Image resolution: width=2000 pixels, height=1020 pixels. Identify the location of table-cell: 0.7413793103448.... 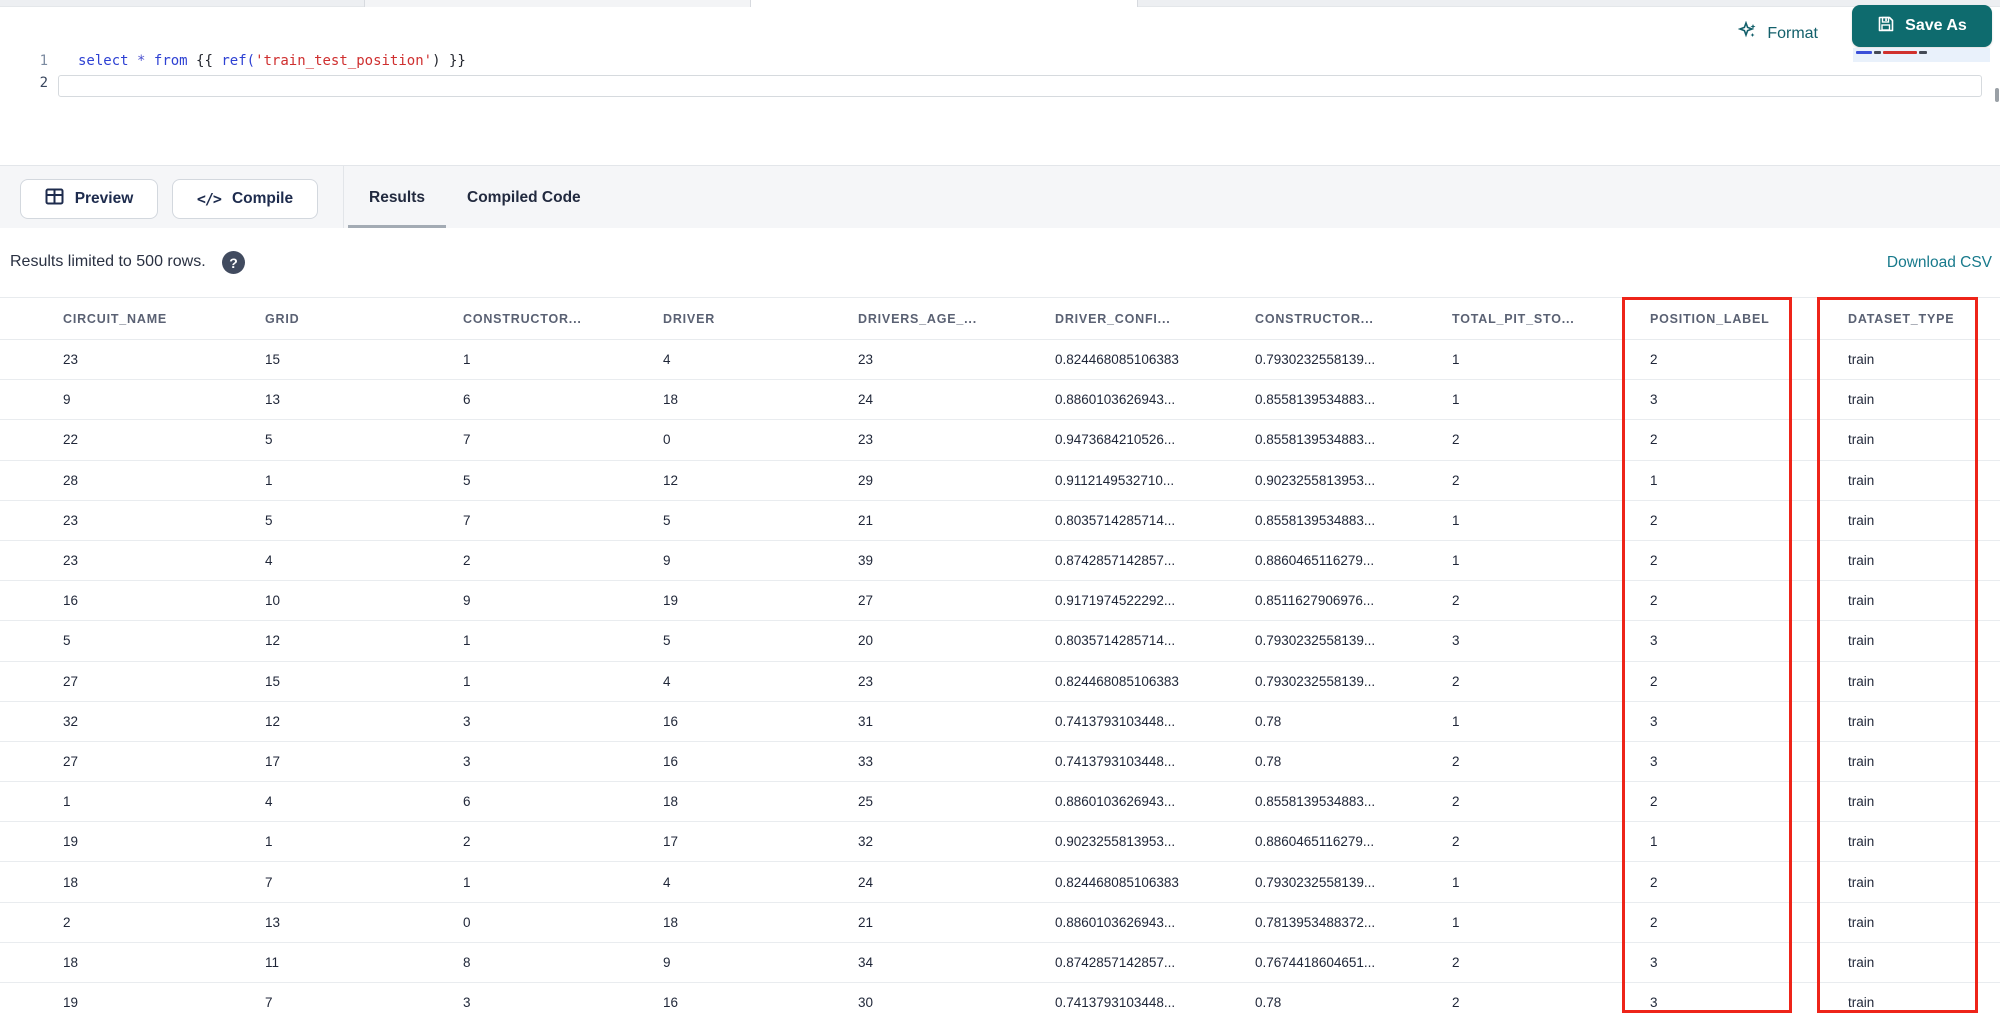
(1115, 1003).